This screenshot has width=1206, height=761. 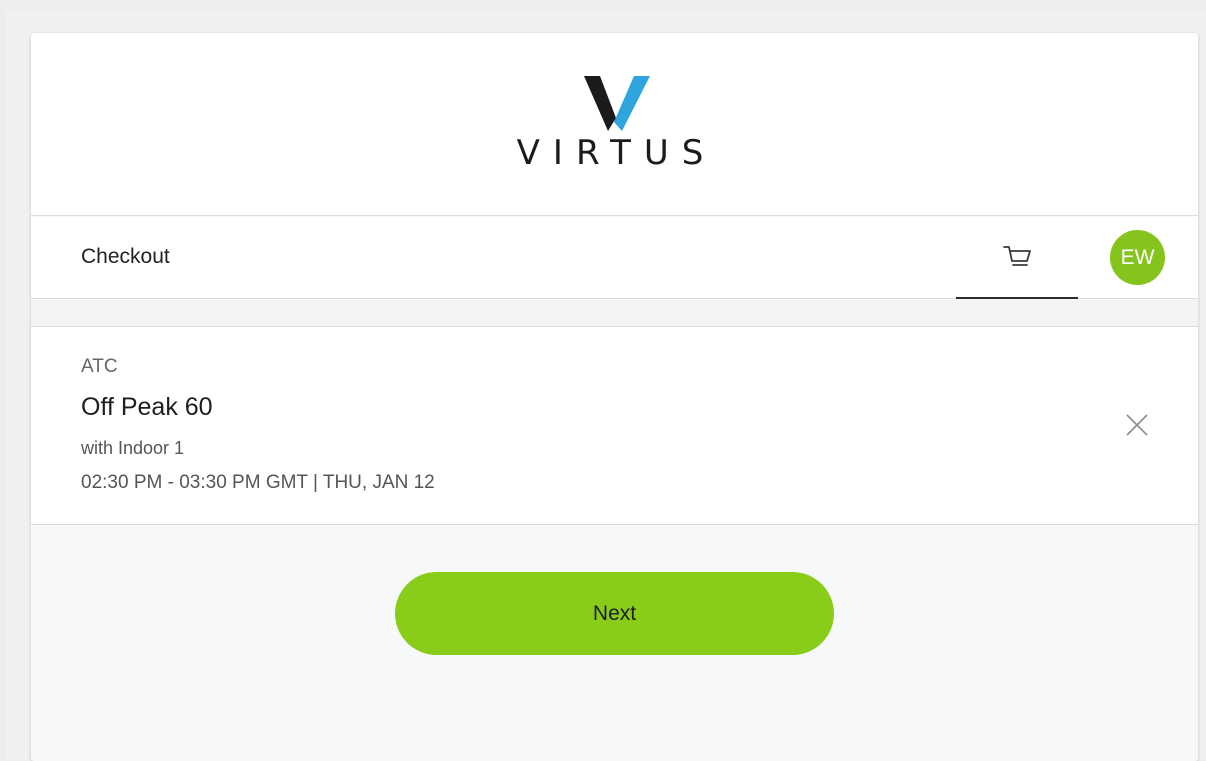 What do you see at coordinates (133, 448) in the screenshot?
I see `item-court: with Indoor 1` at bounding box center [133, 448].